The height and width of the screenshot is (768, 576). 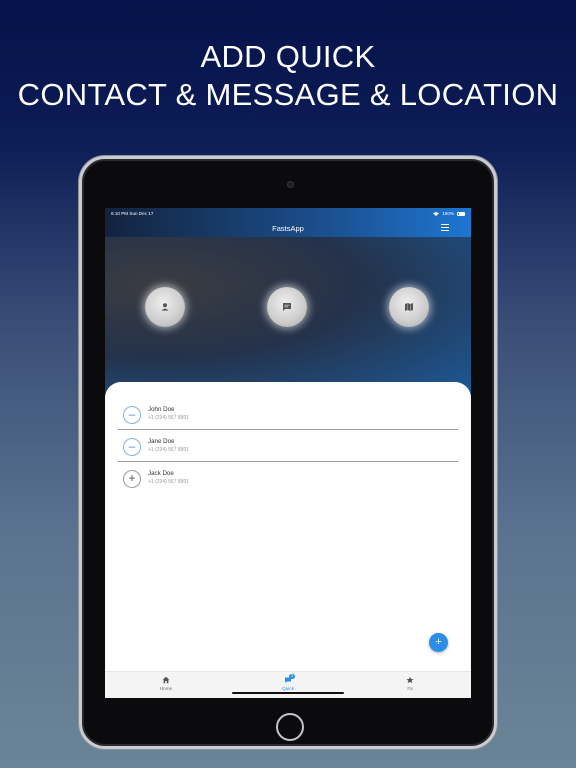 I want to click on tab-quick: 3 Quick, so click(x=288, y=685).